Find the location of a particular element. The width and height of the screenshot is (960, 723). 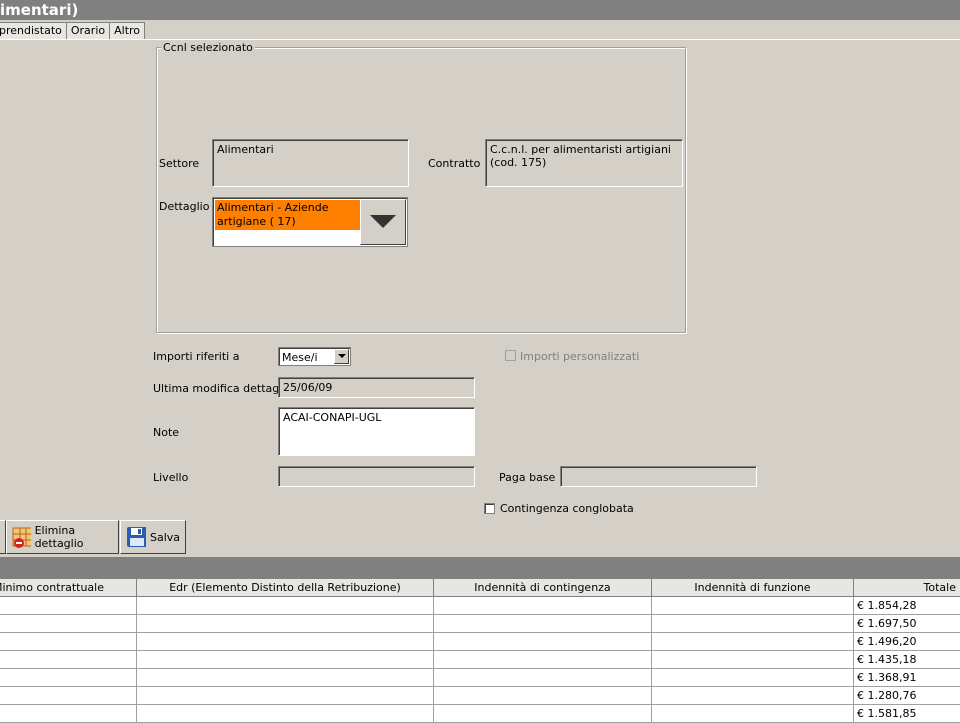

ultima-modifica-label: Ultima modifica dettaglio is located at coordinates (222, 388).